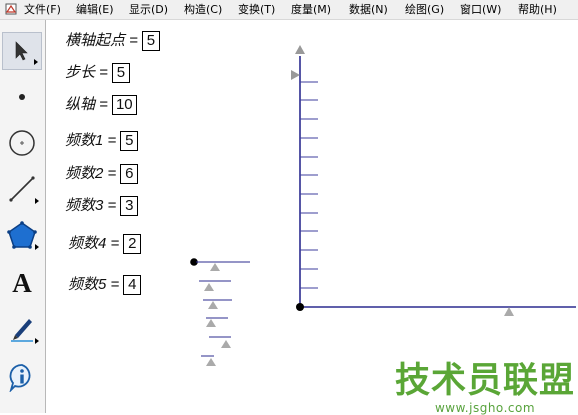 The width and height of the screenshot is (578, 415). I want to click on helper-segments, so click(223, 309).